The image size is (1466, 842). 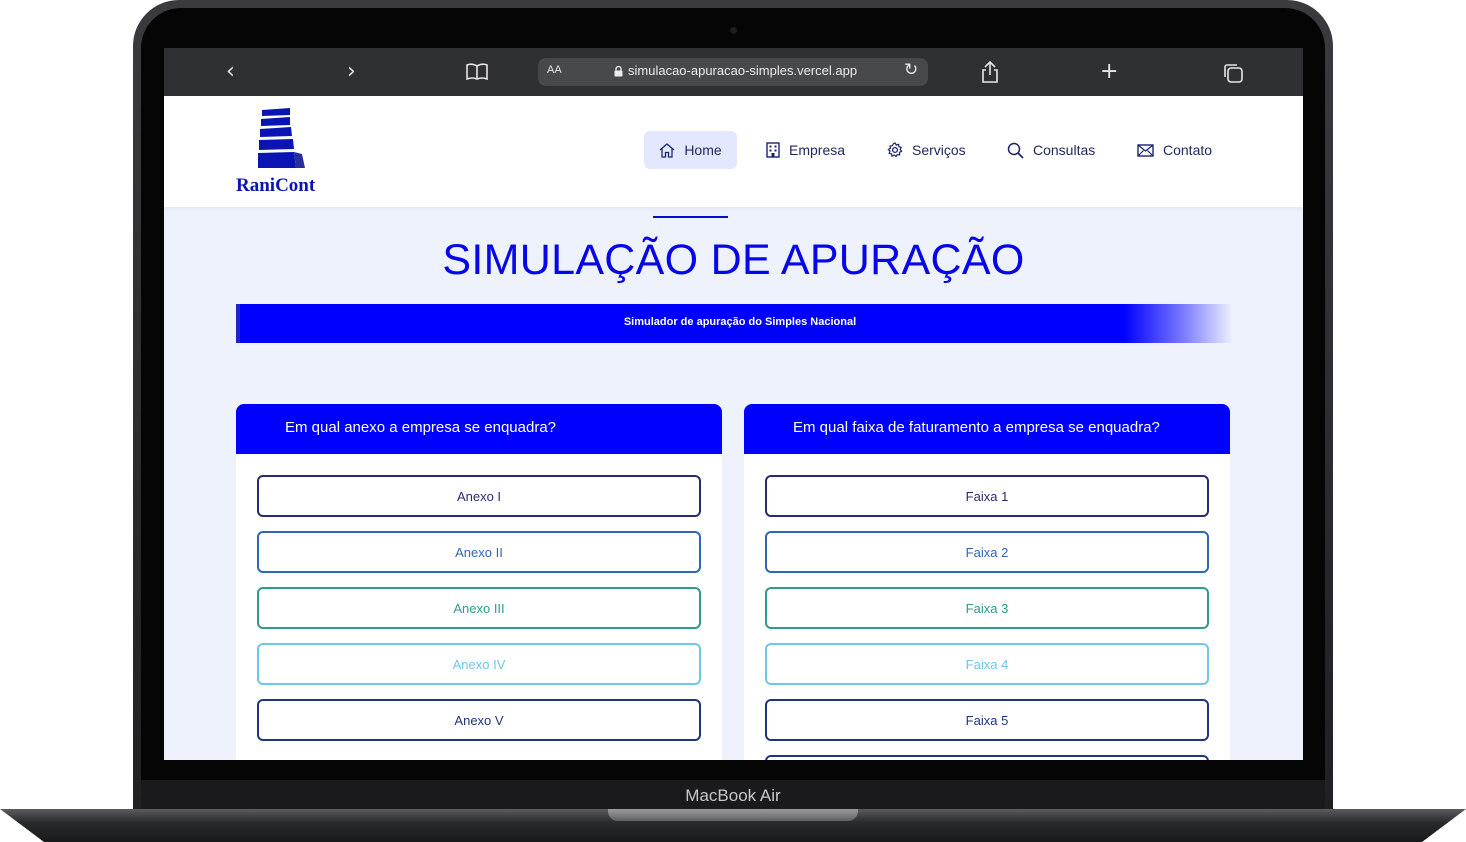 What do you see at coordinates (703, 150) in the screenshot?
I see `nav-home-label: Home` at bounding box center [703, 150].